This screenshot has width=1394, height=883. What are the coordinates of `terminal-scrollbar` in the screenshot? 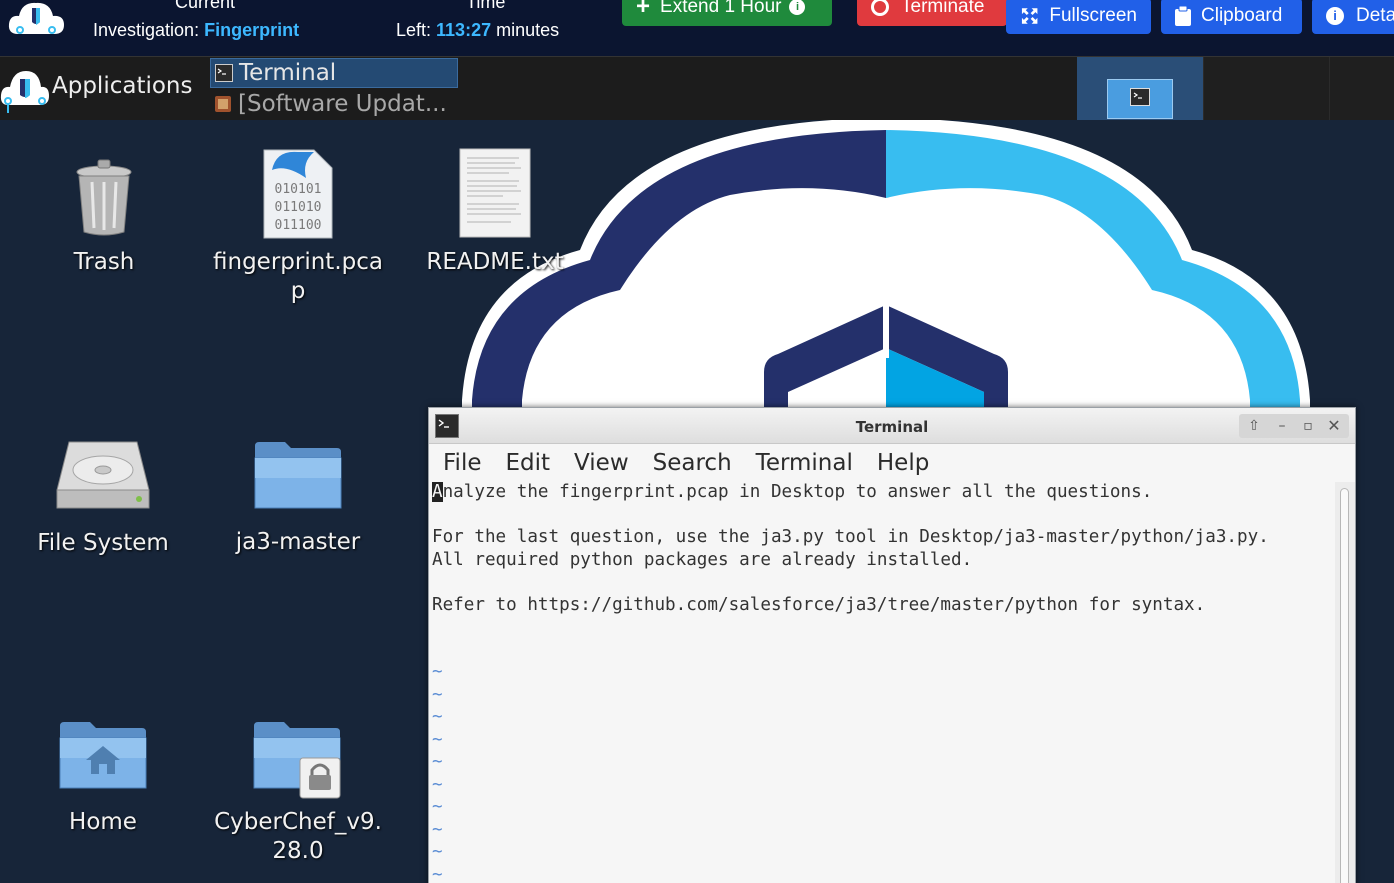 It's located at (1345, 682).